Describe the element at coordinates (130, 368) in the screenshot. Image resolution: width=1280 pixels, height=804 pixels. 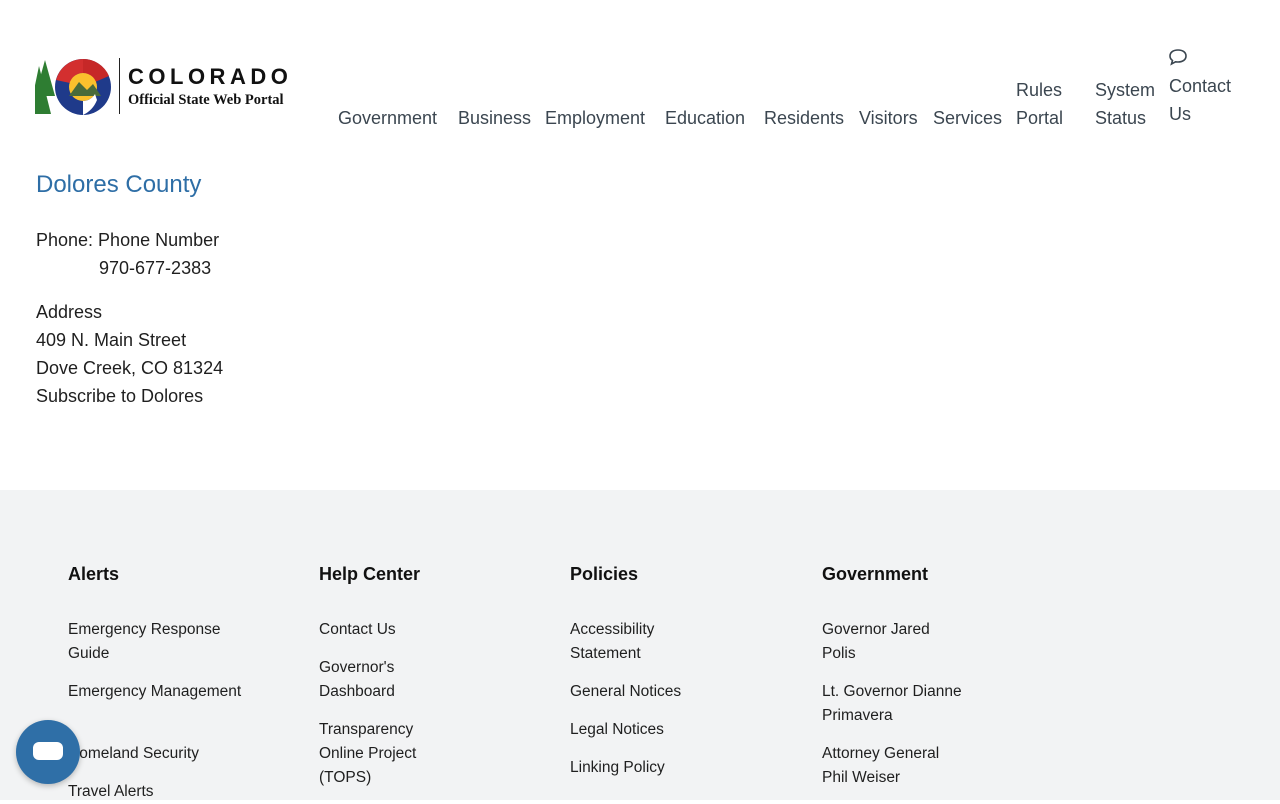
I see `address-line2: Dove Creek, CO 81324` at that location.